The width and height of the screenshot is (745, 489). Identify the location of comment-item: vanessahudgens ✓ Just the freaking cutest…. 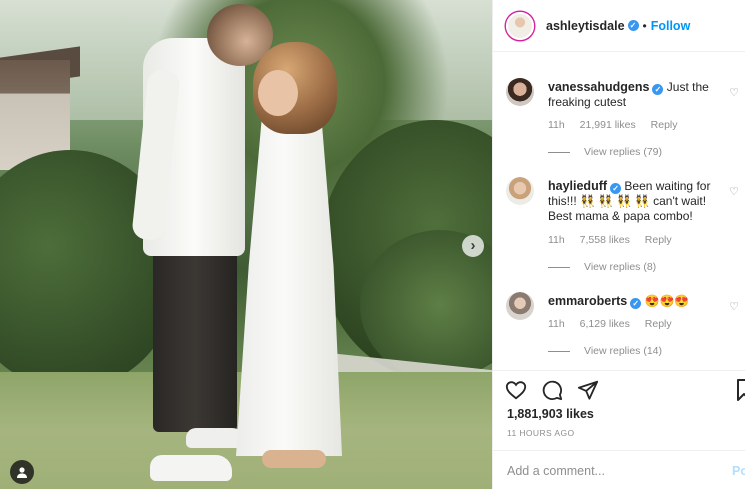
(623, 128).